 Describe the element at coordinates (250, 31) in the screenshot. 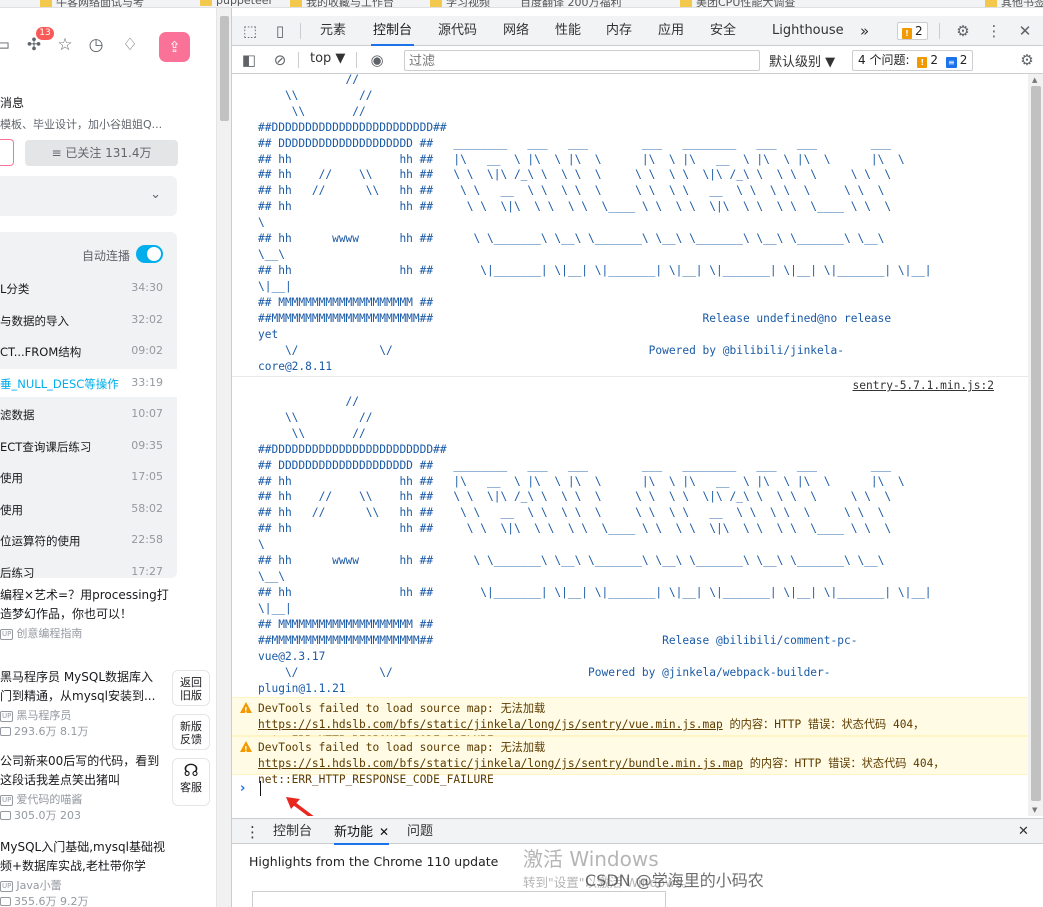

I see `inspect-element-icon: ⬚` at that location.